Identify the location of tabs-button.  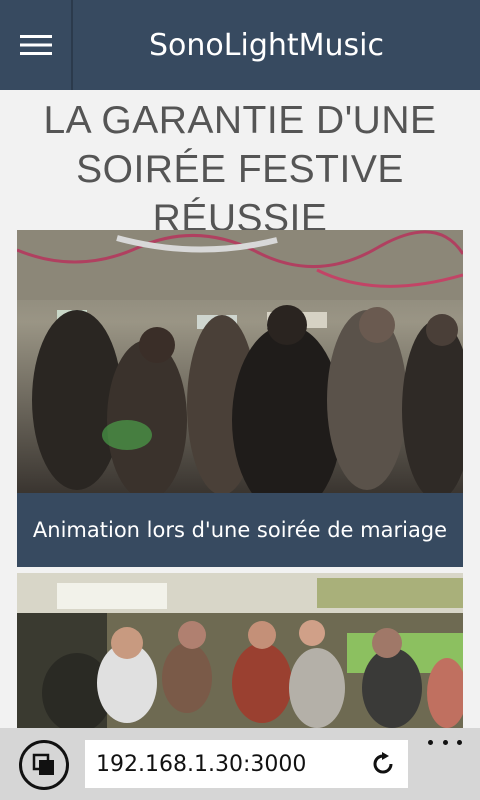
(44, 765).